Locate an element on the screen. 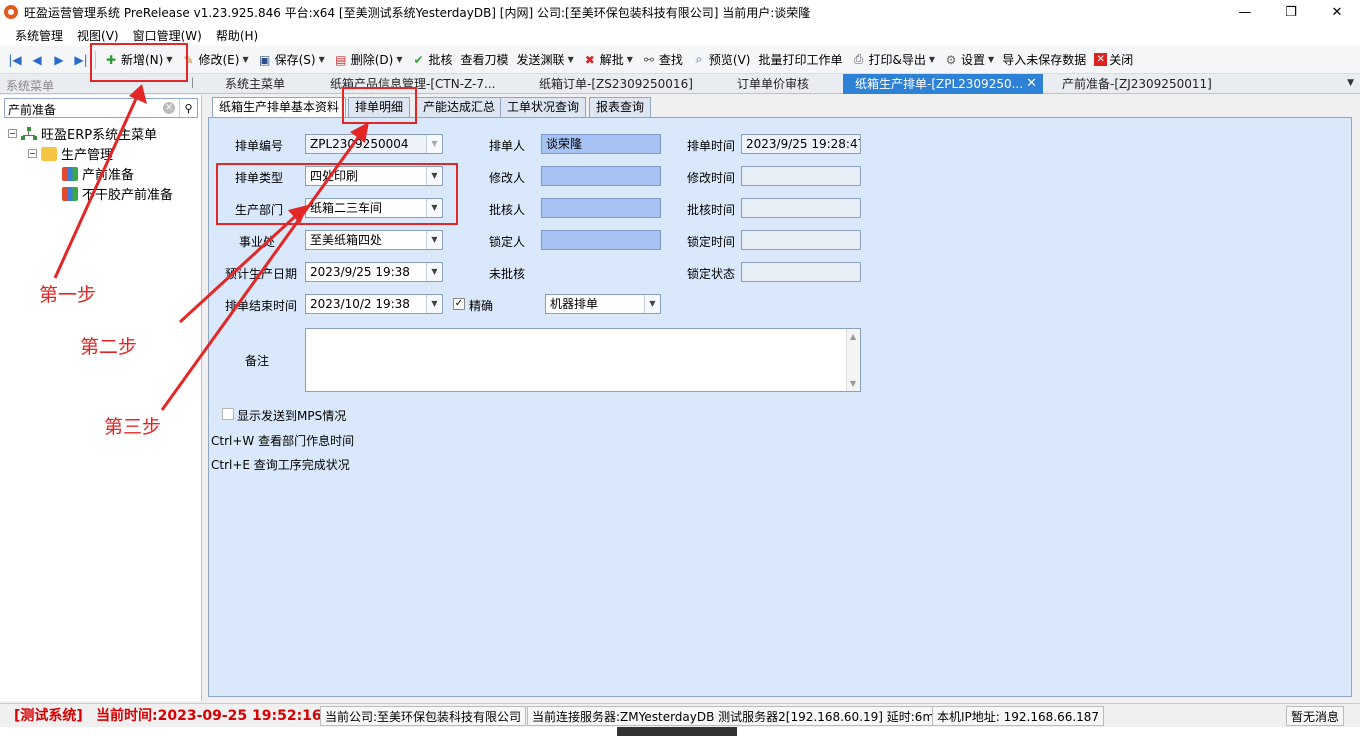  remark-label: 备注 is located at coordinates (256, 361).